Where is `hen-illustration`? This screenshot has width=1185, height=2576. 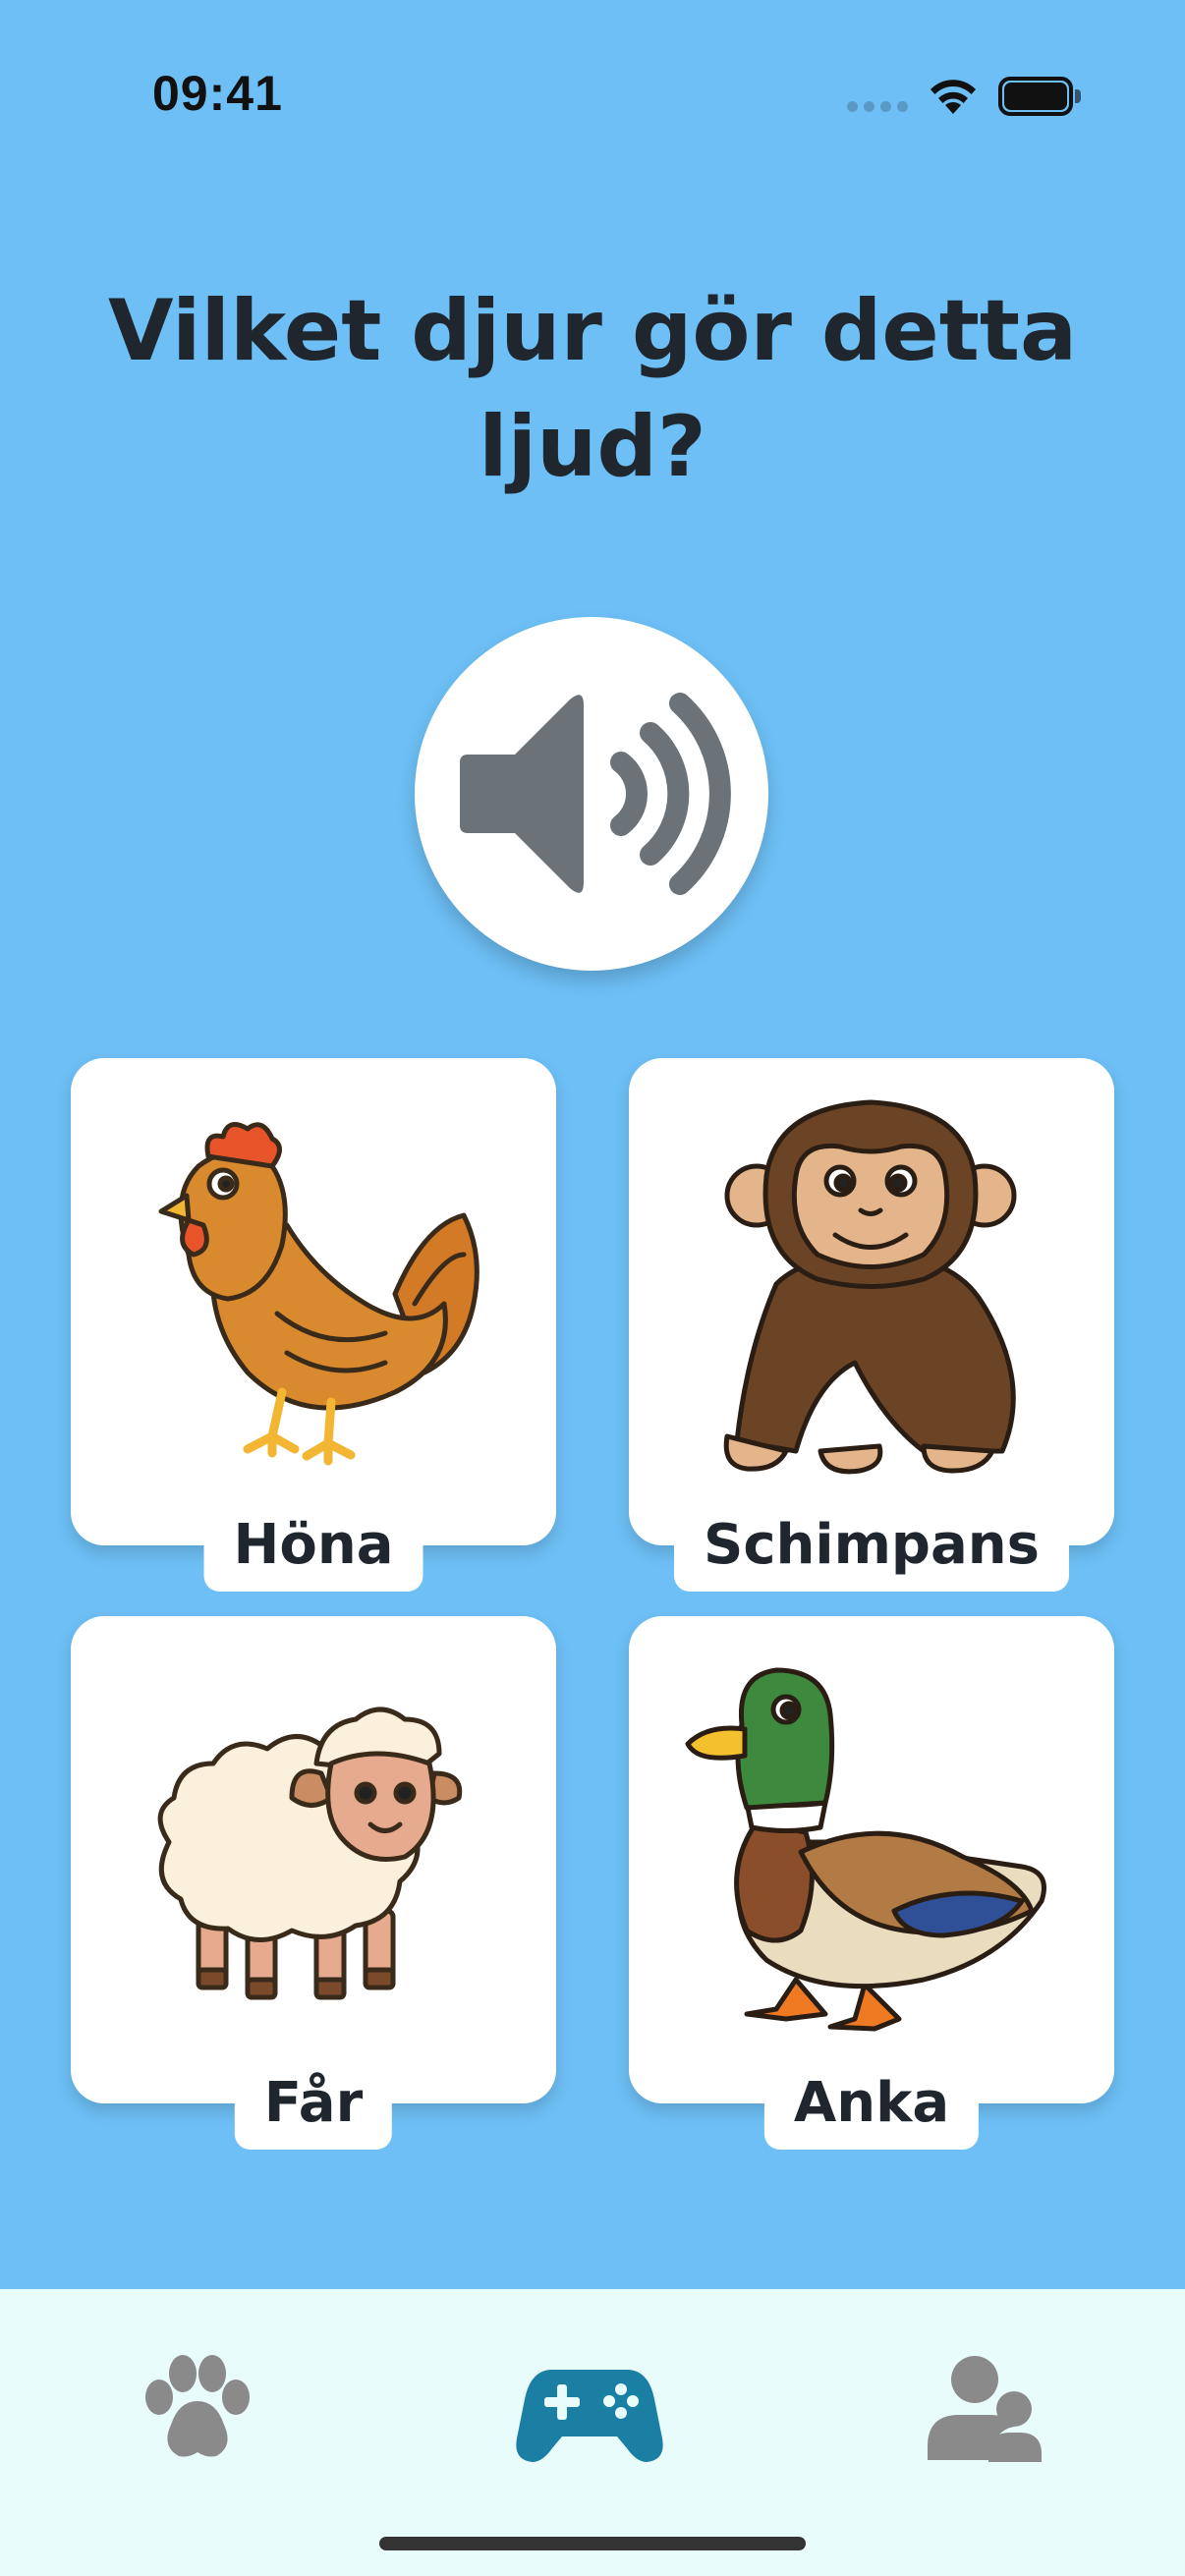 hen-illustration is located at coordinates (319, 1294).